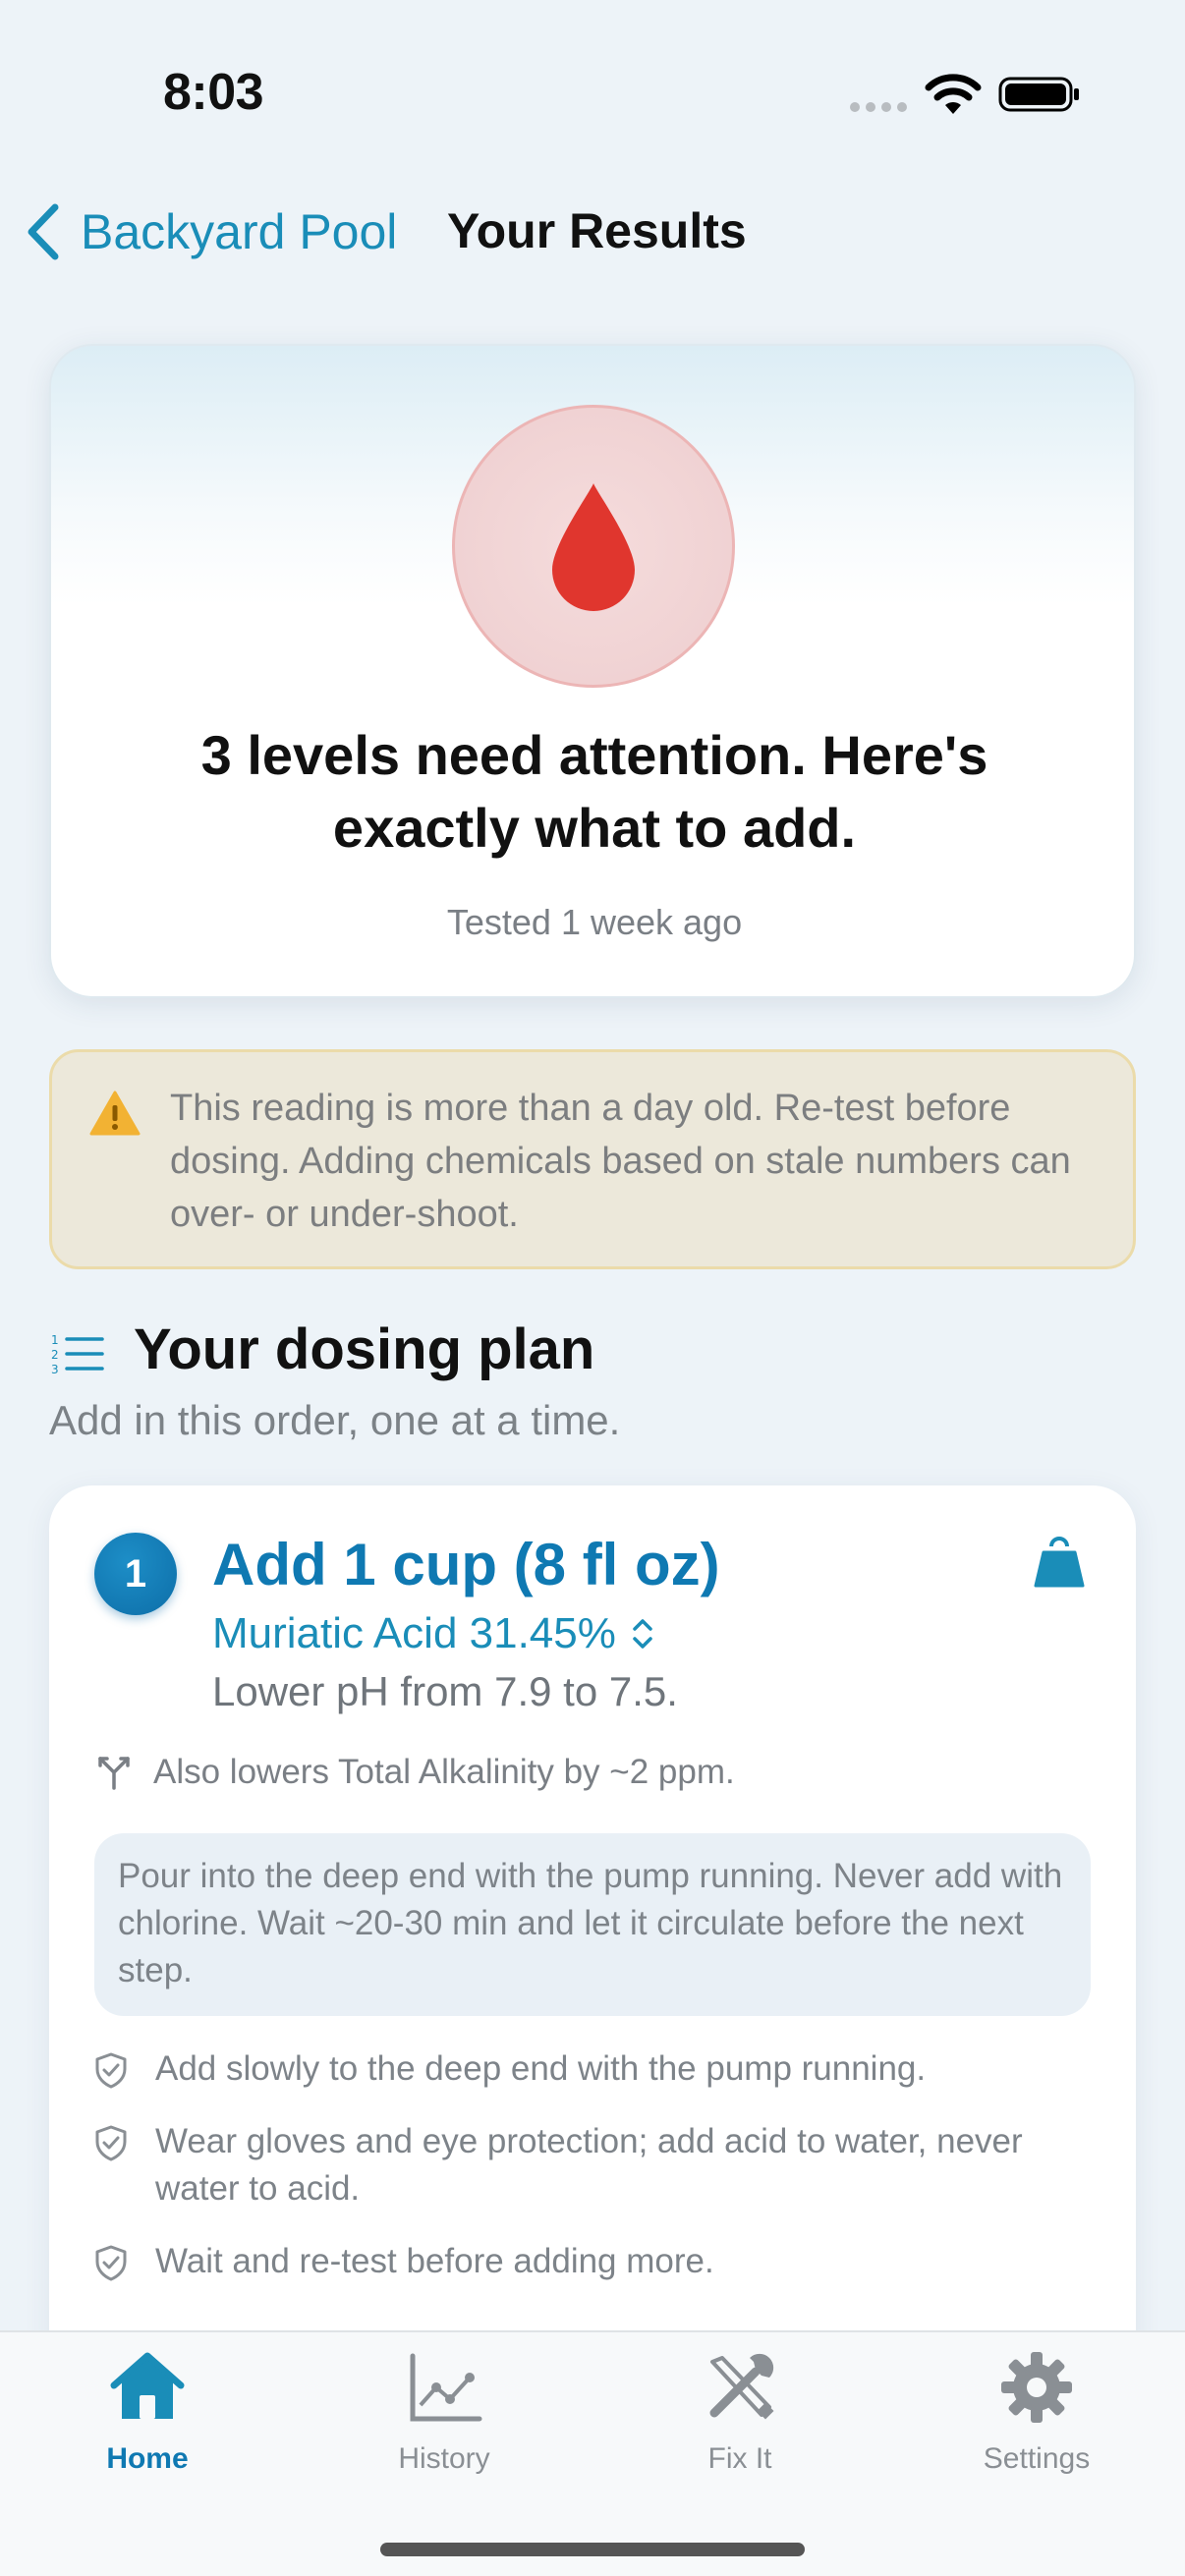  I want to click on tip-text: Wait and re-test before adding more., so click(435, 2261).